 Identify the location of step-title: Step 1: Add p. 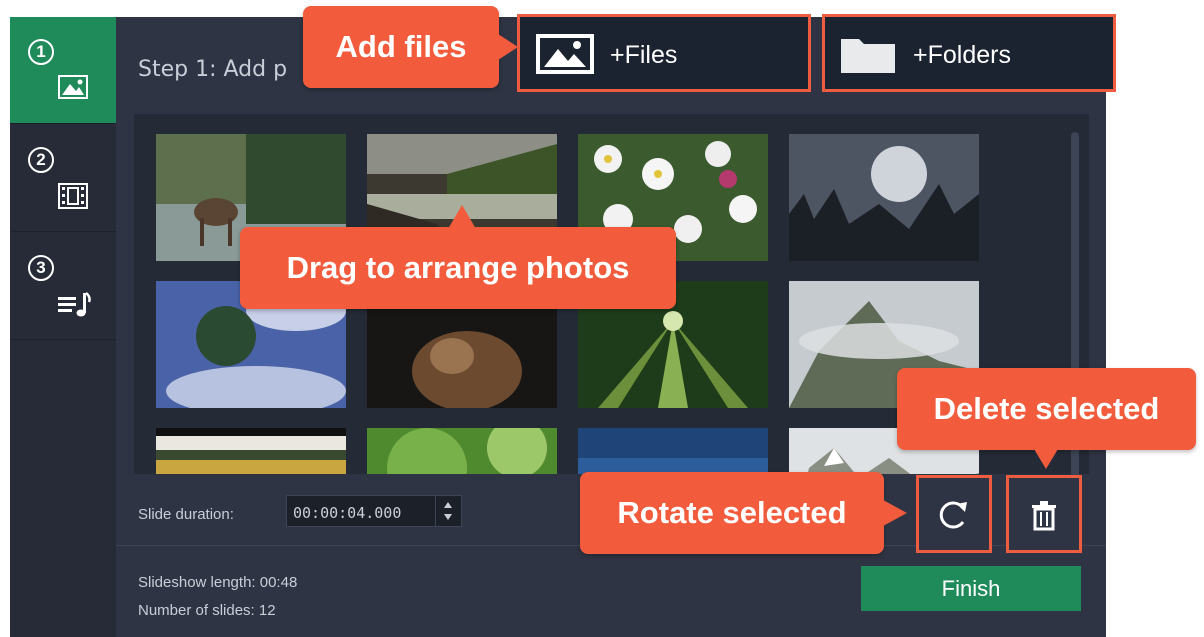
(213, 69).